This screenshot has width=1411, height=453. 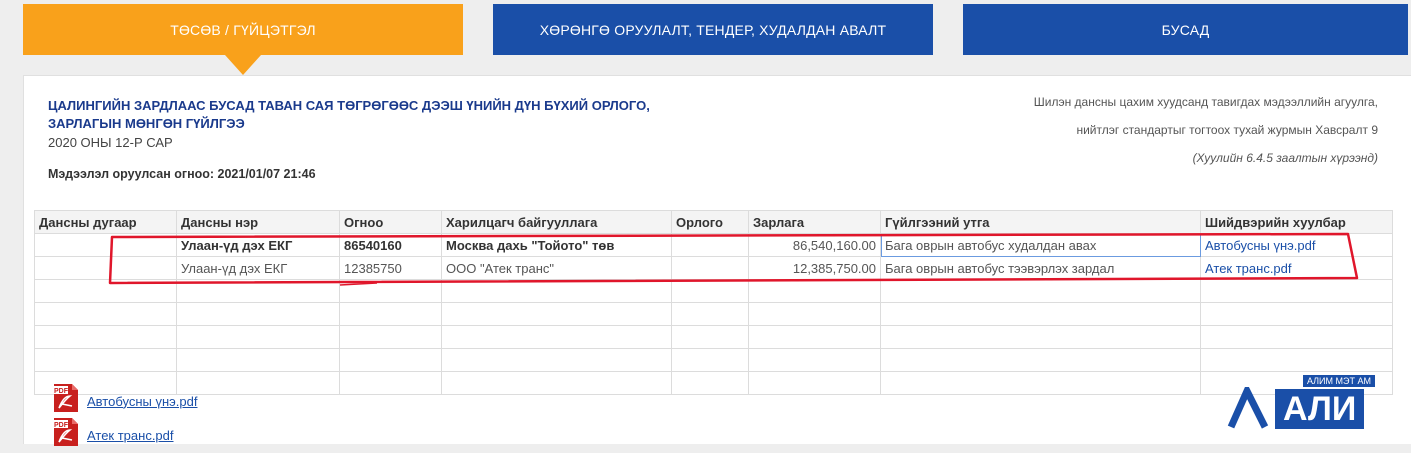 What do you see at coordinates (1320, 409) in the screenshot?
I see `watermark-text: АЛИ` at bounding box center [1320, 409].